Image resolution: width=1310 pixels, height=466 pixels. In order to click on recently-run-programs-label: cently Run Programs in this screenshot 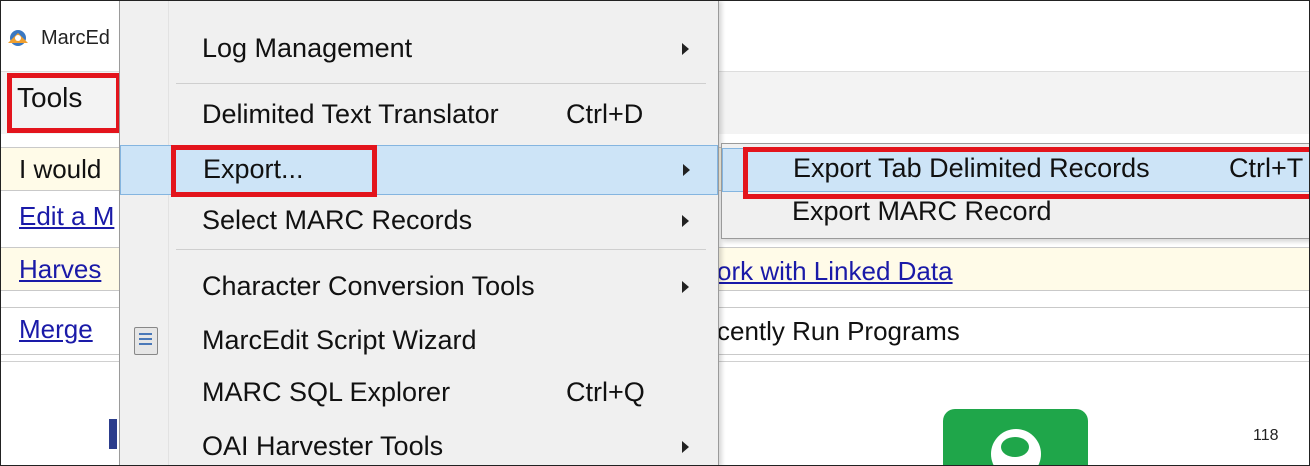, I will do `click(838, 331)`.